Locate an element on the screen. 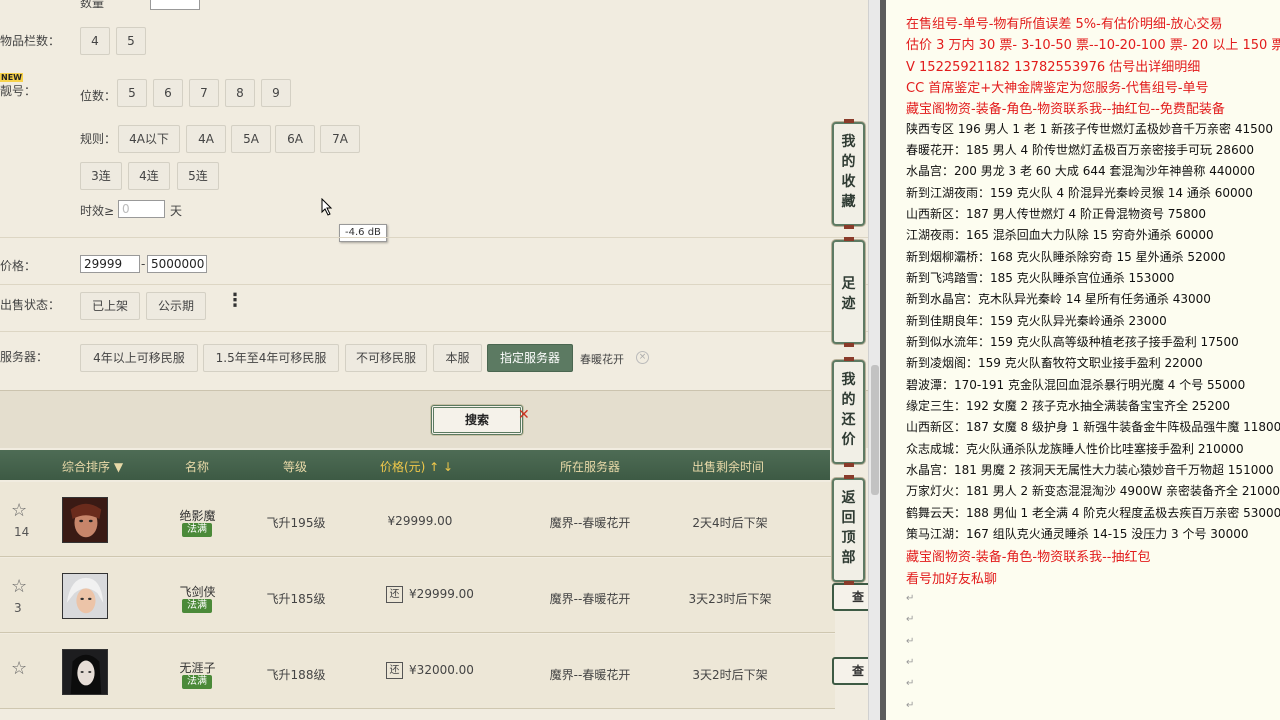  note-line: CC 首席鉴定+大神金牌鉴定为您服务-代售组号-单号 is located at coordinates (1057, 88).